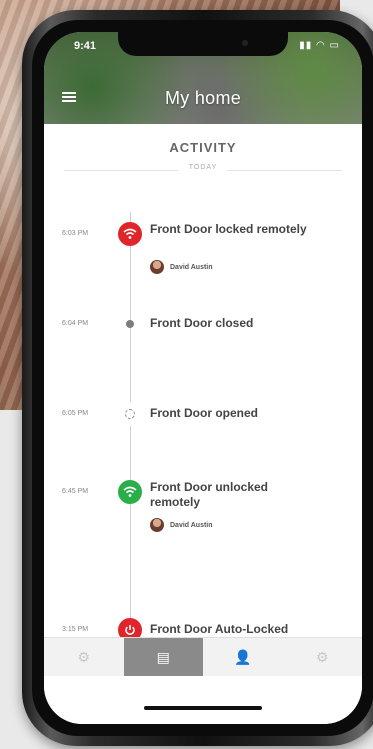  I want to click on tab-gear: ⚙, so click(323, 657).